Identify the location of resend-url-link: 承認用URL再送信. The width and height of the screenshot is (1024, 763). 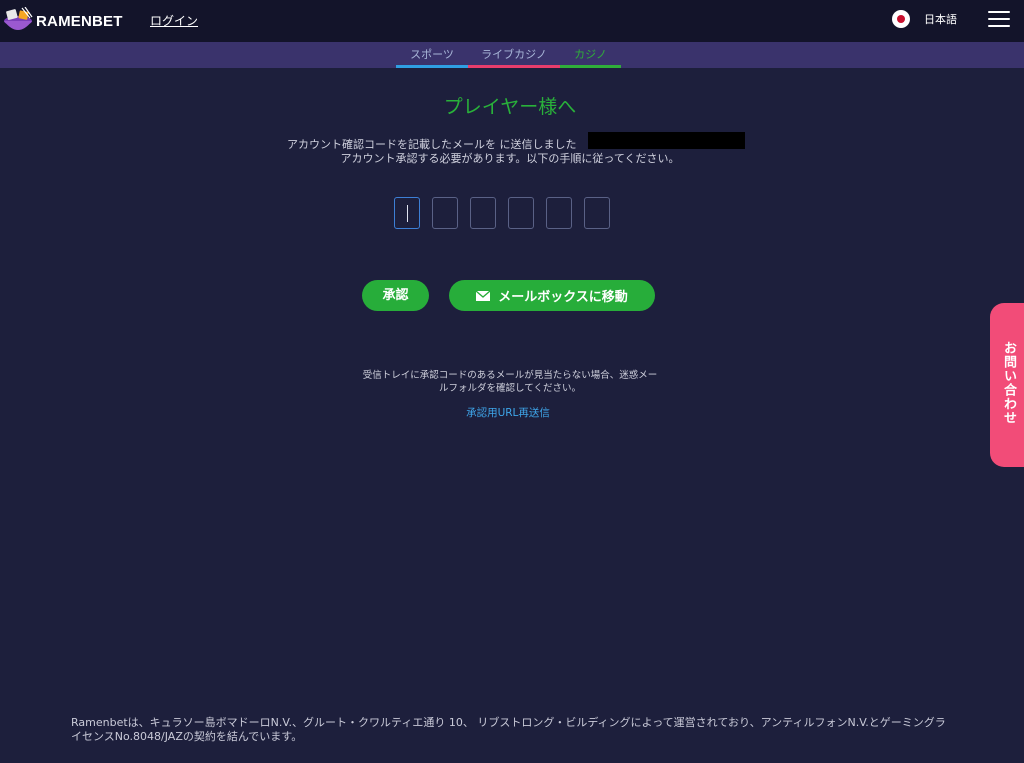
(508, 412).